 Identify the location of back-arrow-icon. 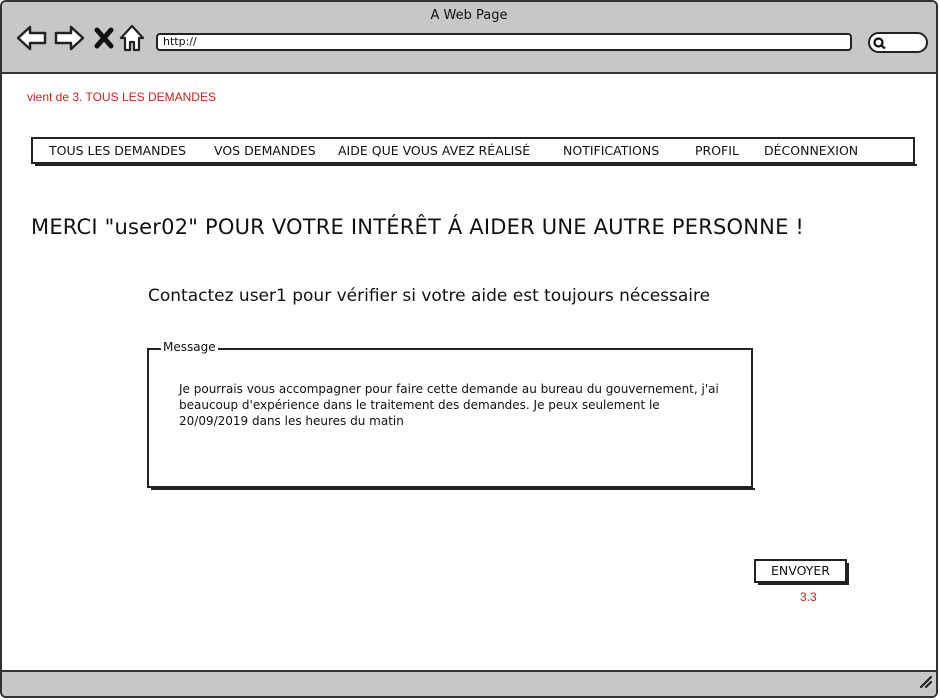
(32, 38).